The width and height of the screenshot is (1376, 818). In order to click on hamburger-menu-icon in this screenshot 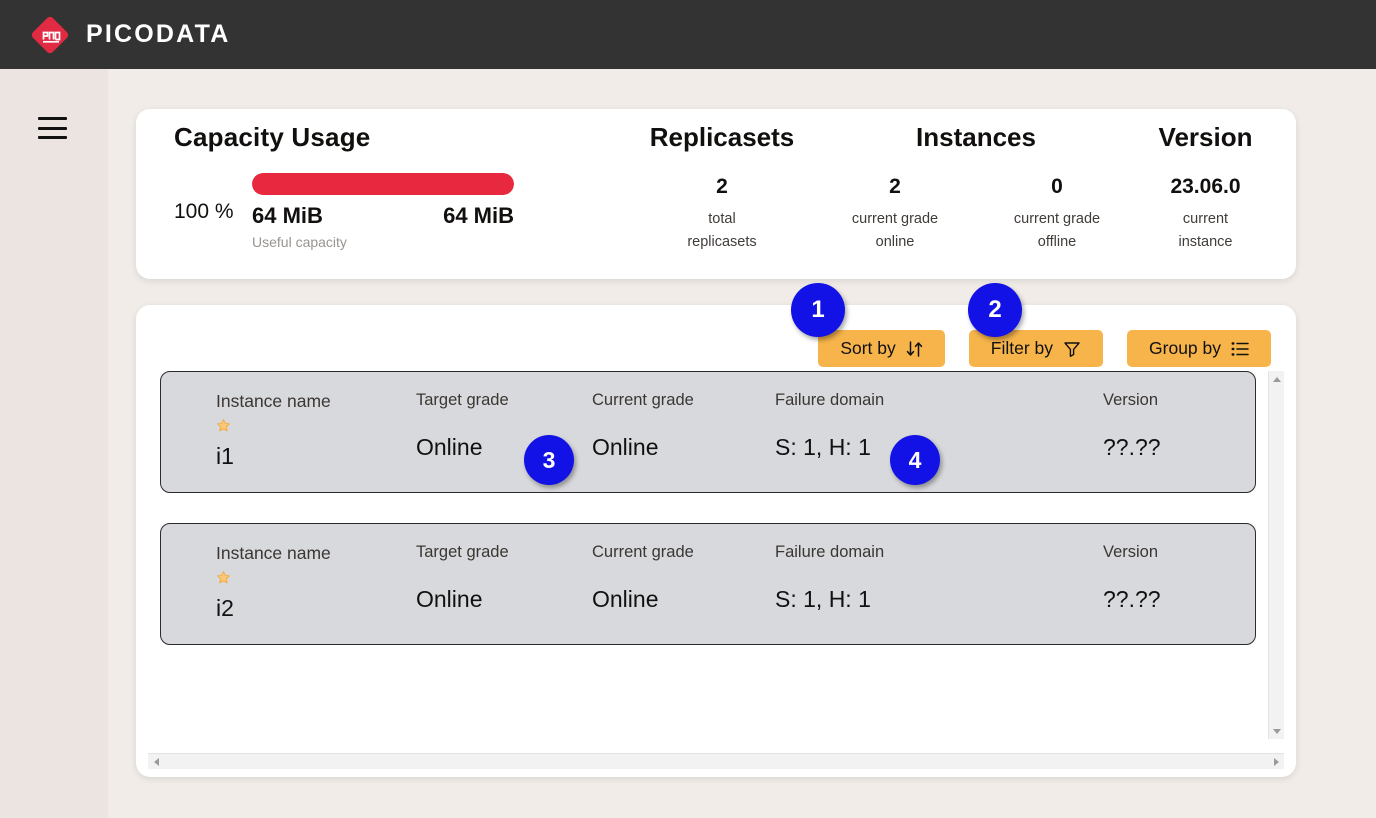, I will do `click(52, 128)`.